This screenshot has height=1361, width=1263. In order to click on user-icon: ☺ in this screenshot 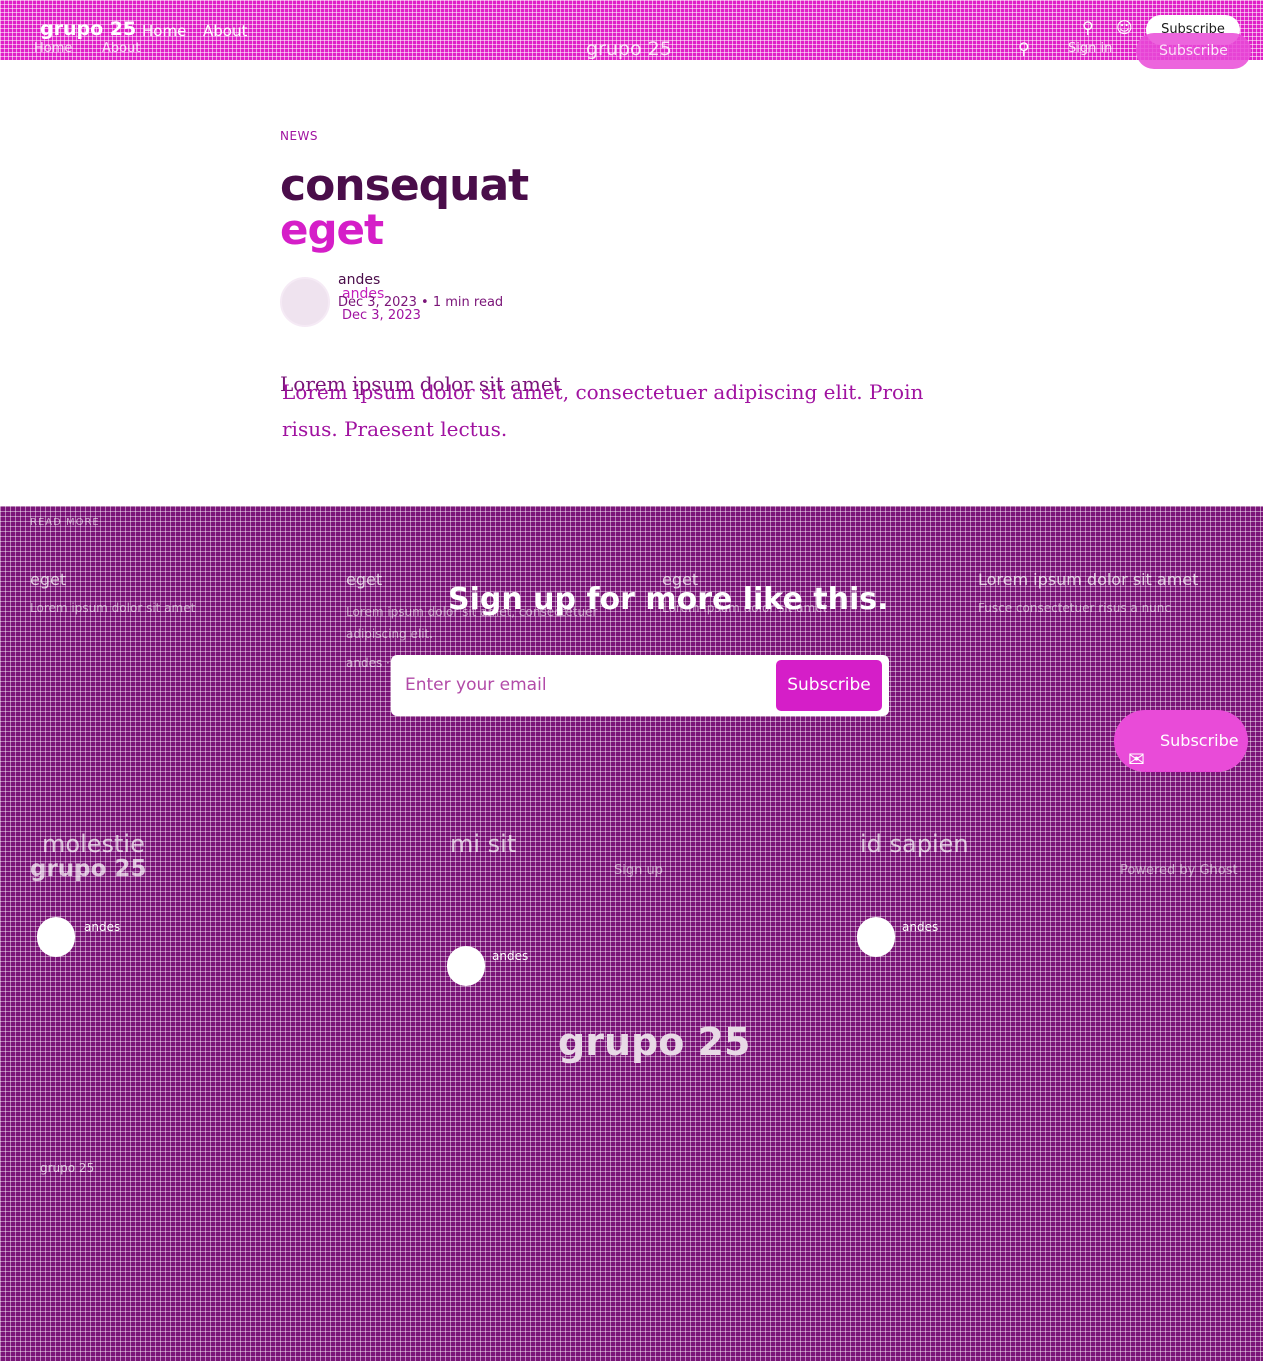, I will do `click(1124, 27)`.